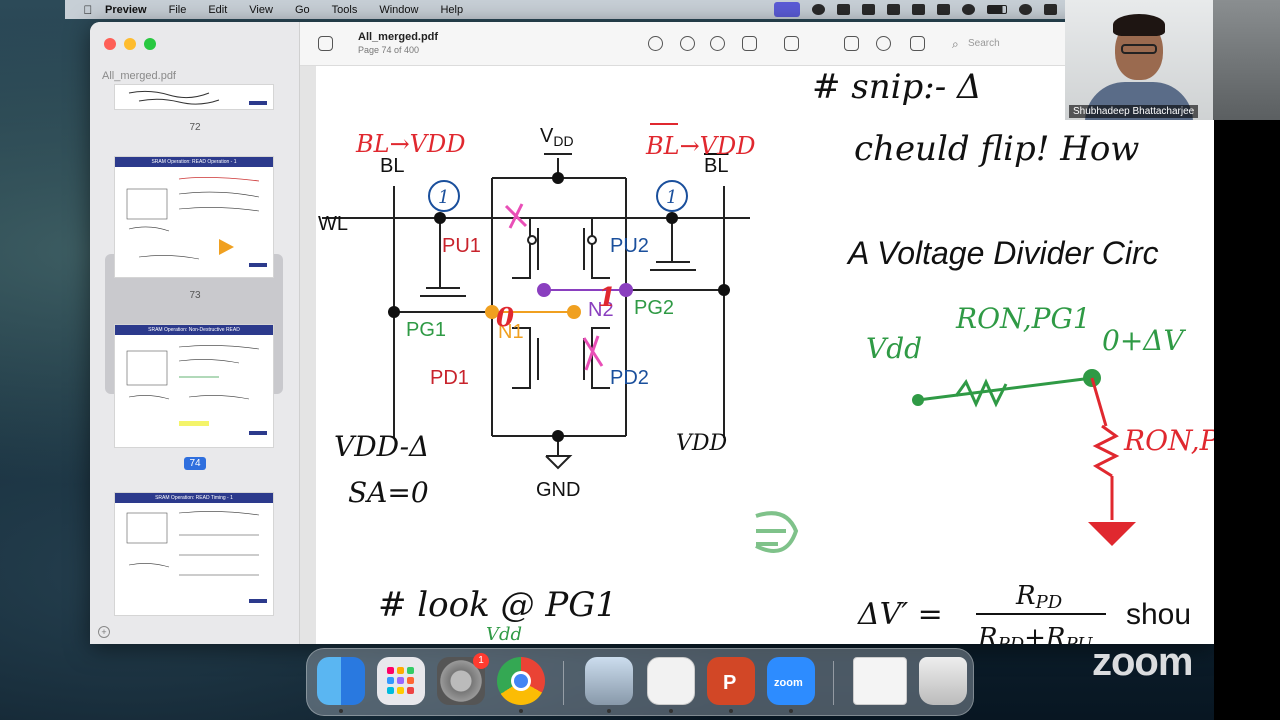 This screenshot has height=720, width=1280. What do you see at coordinates (894, 348) in the screenshot?
I see `annotation-vdd-divider: Vdd` at bounding box center [894, 348].